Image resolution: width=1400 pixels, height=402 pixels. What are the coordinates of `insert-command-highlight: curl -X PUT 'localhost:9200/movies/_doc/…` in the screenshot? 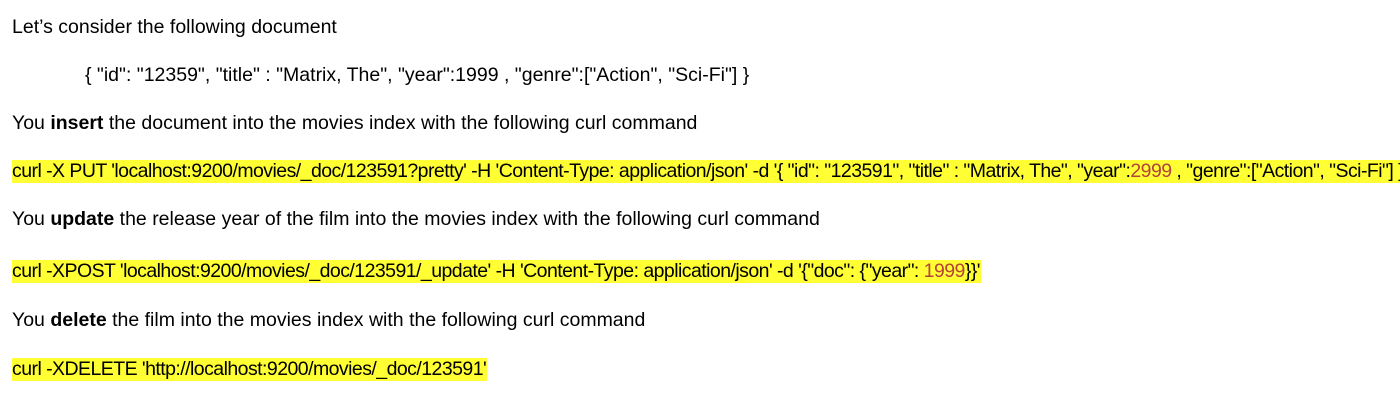 It's located at (706, 171).